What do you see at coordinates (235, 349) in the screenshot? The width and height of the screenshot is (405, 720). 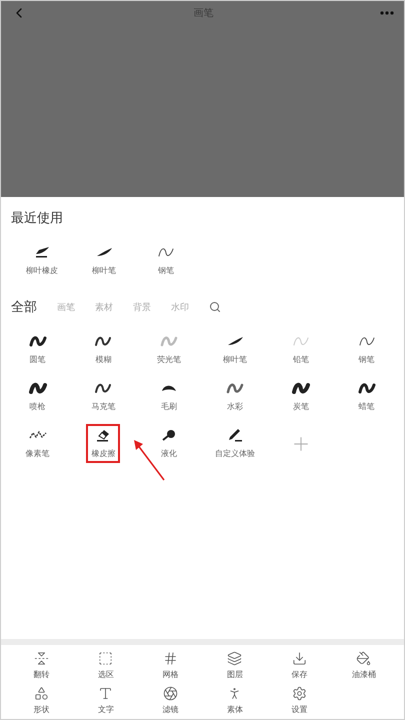 I see `brush-item: 柳叶笔` at bounding box center [235, 349].